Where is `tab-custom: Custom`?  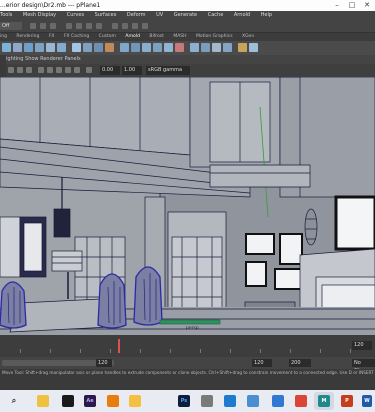
tab-custom: Custom is located at coordinates (107, 36).